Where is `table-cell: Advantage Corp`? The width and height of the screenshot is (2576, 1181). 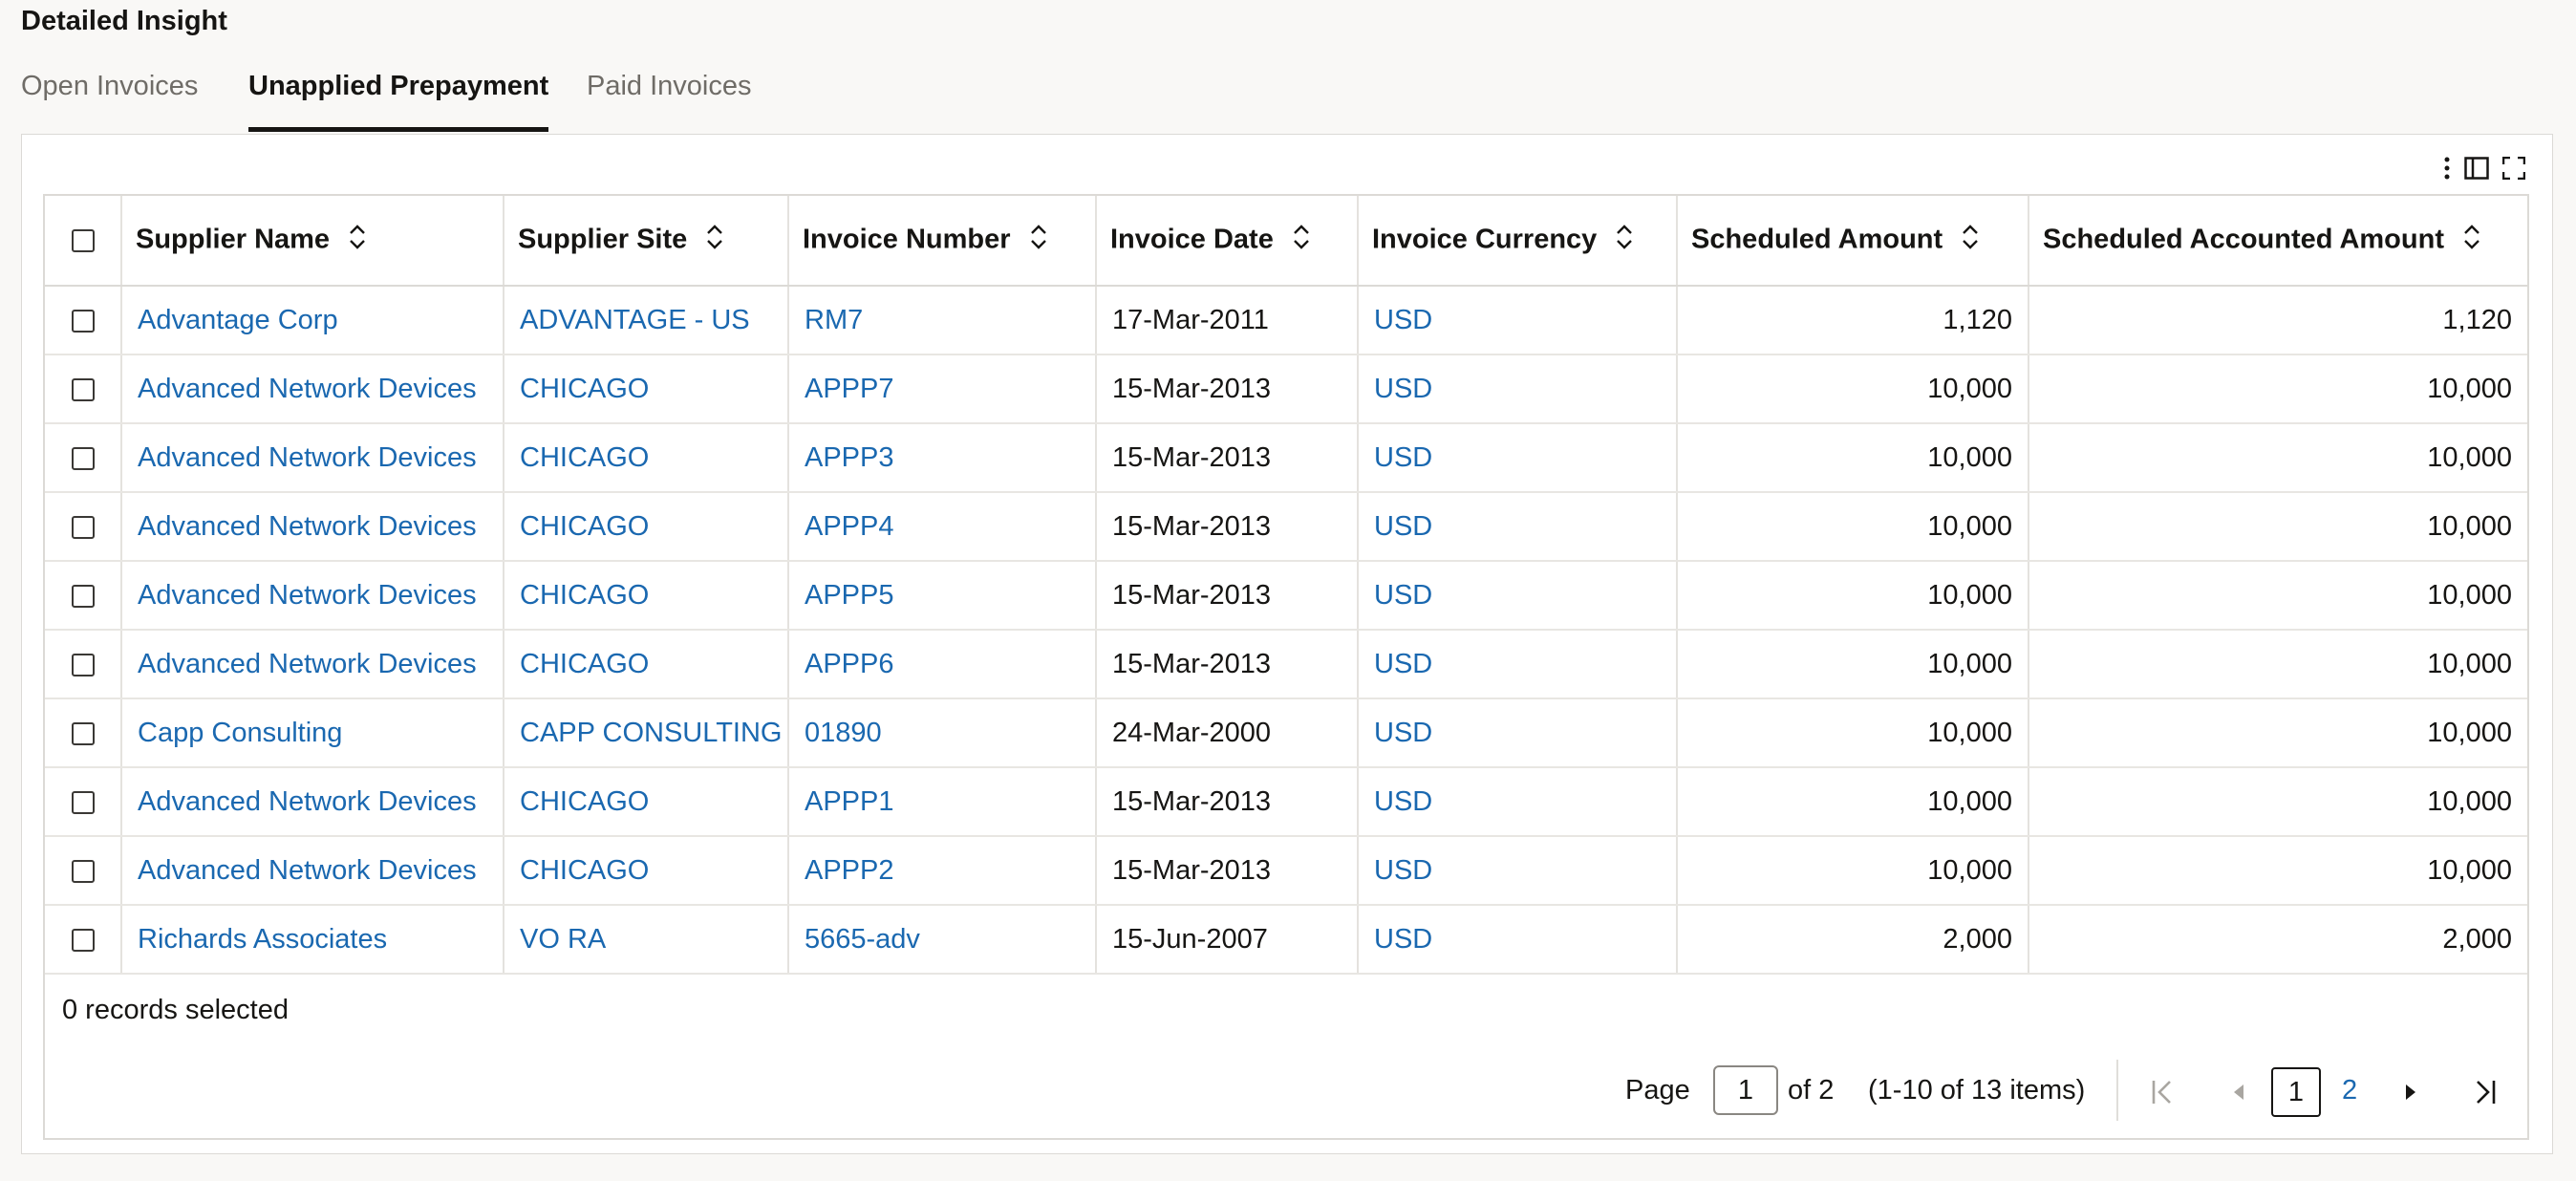
table-cell: Advantage Corp is located at coordinates (312, 320).